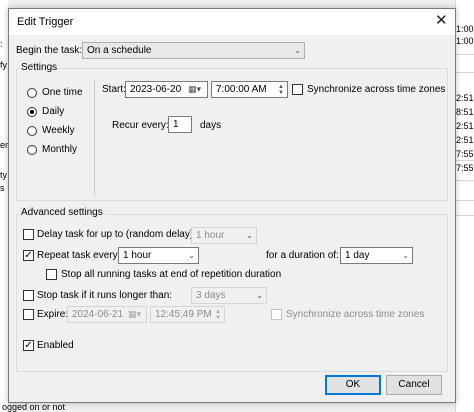 This screenshot has width=474, height=412. I want to click on stop-longer-select: 3 days ⌄, so click(229, 295).